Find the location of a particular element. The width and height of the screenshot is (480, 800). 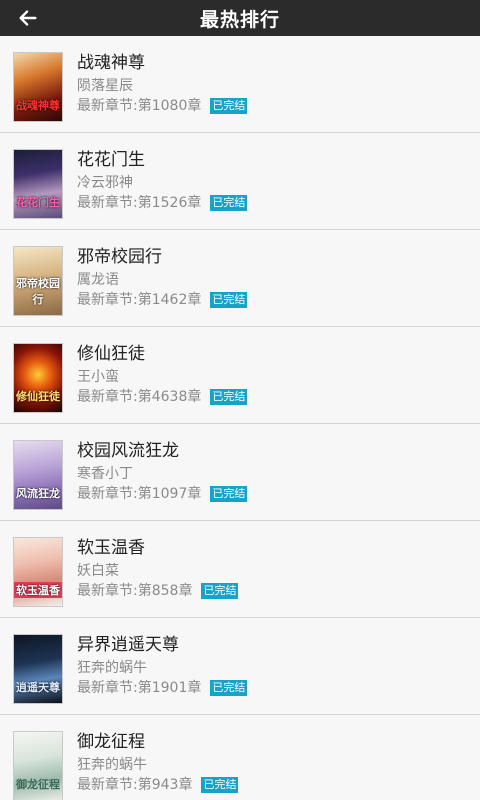

book-author: 厲龙语 is located at coordinates (98, 280).